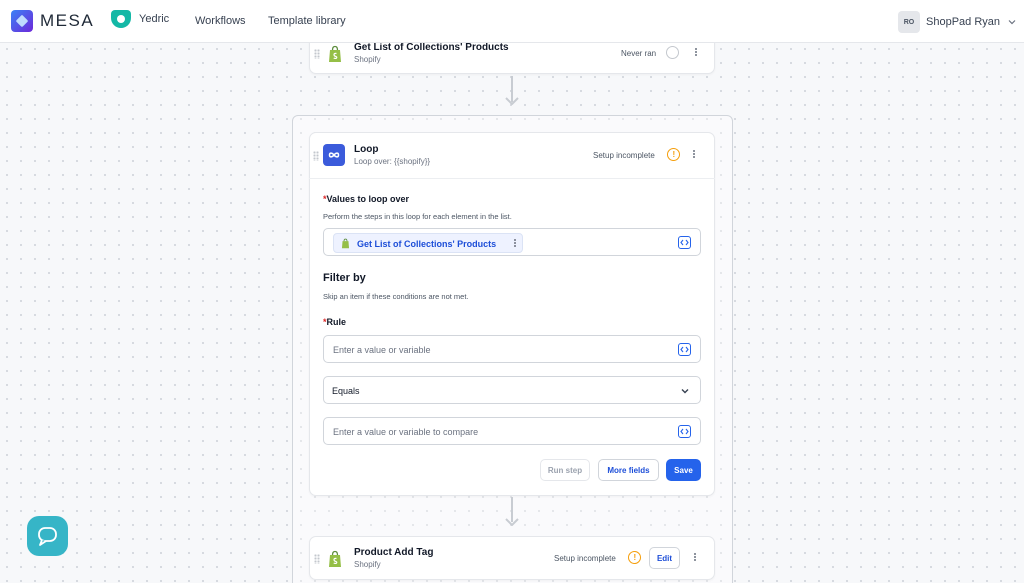 Image resolution: width=1024 pixels, height=583 pixels. What do you see at coordinates (346, 391) in the screenshot?
I see `operator-select-value: Equals` at bounding box center [346, 391].